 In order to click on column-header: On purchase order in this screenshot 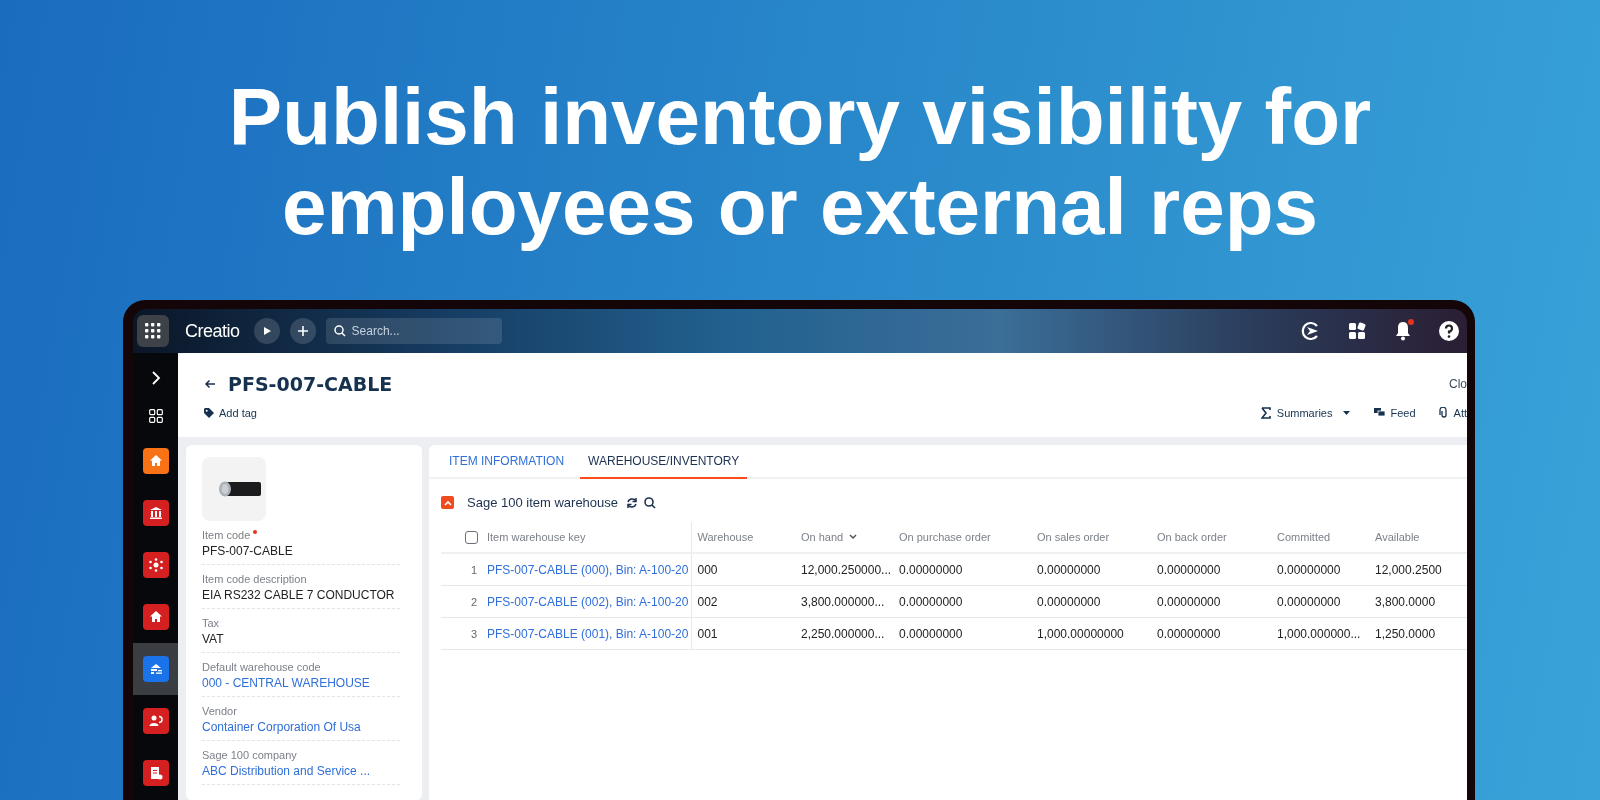, I will do `click(945, 537)`.